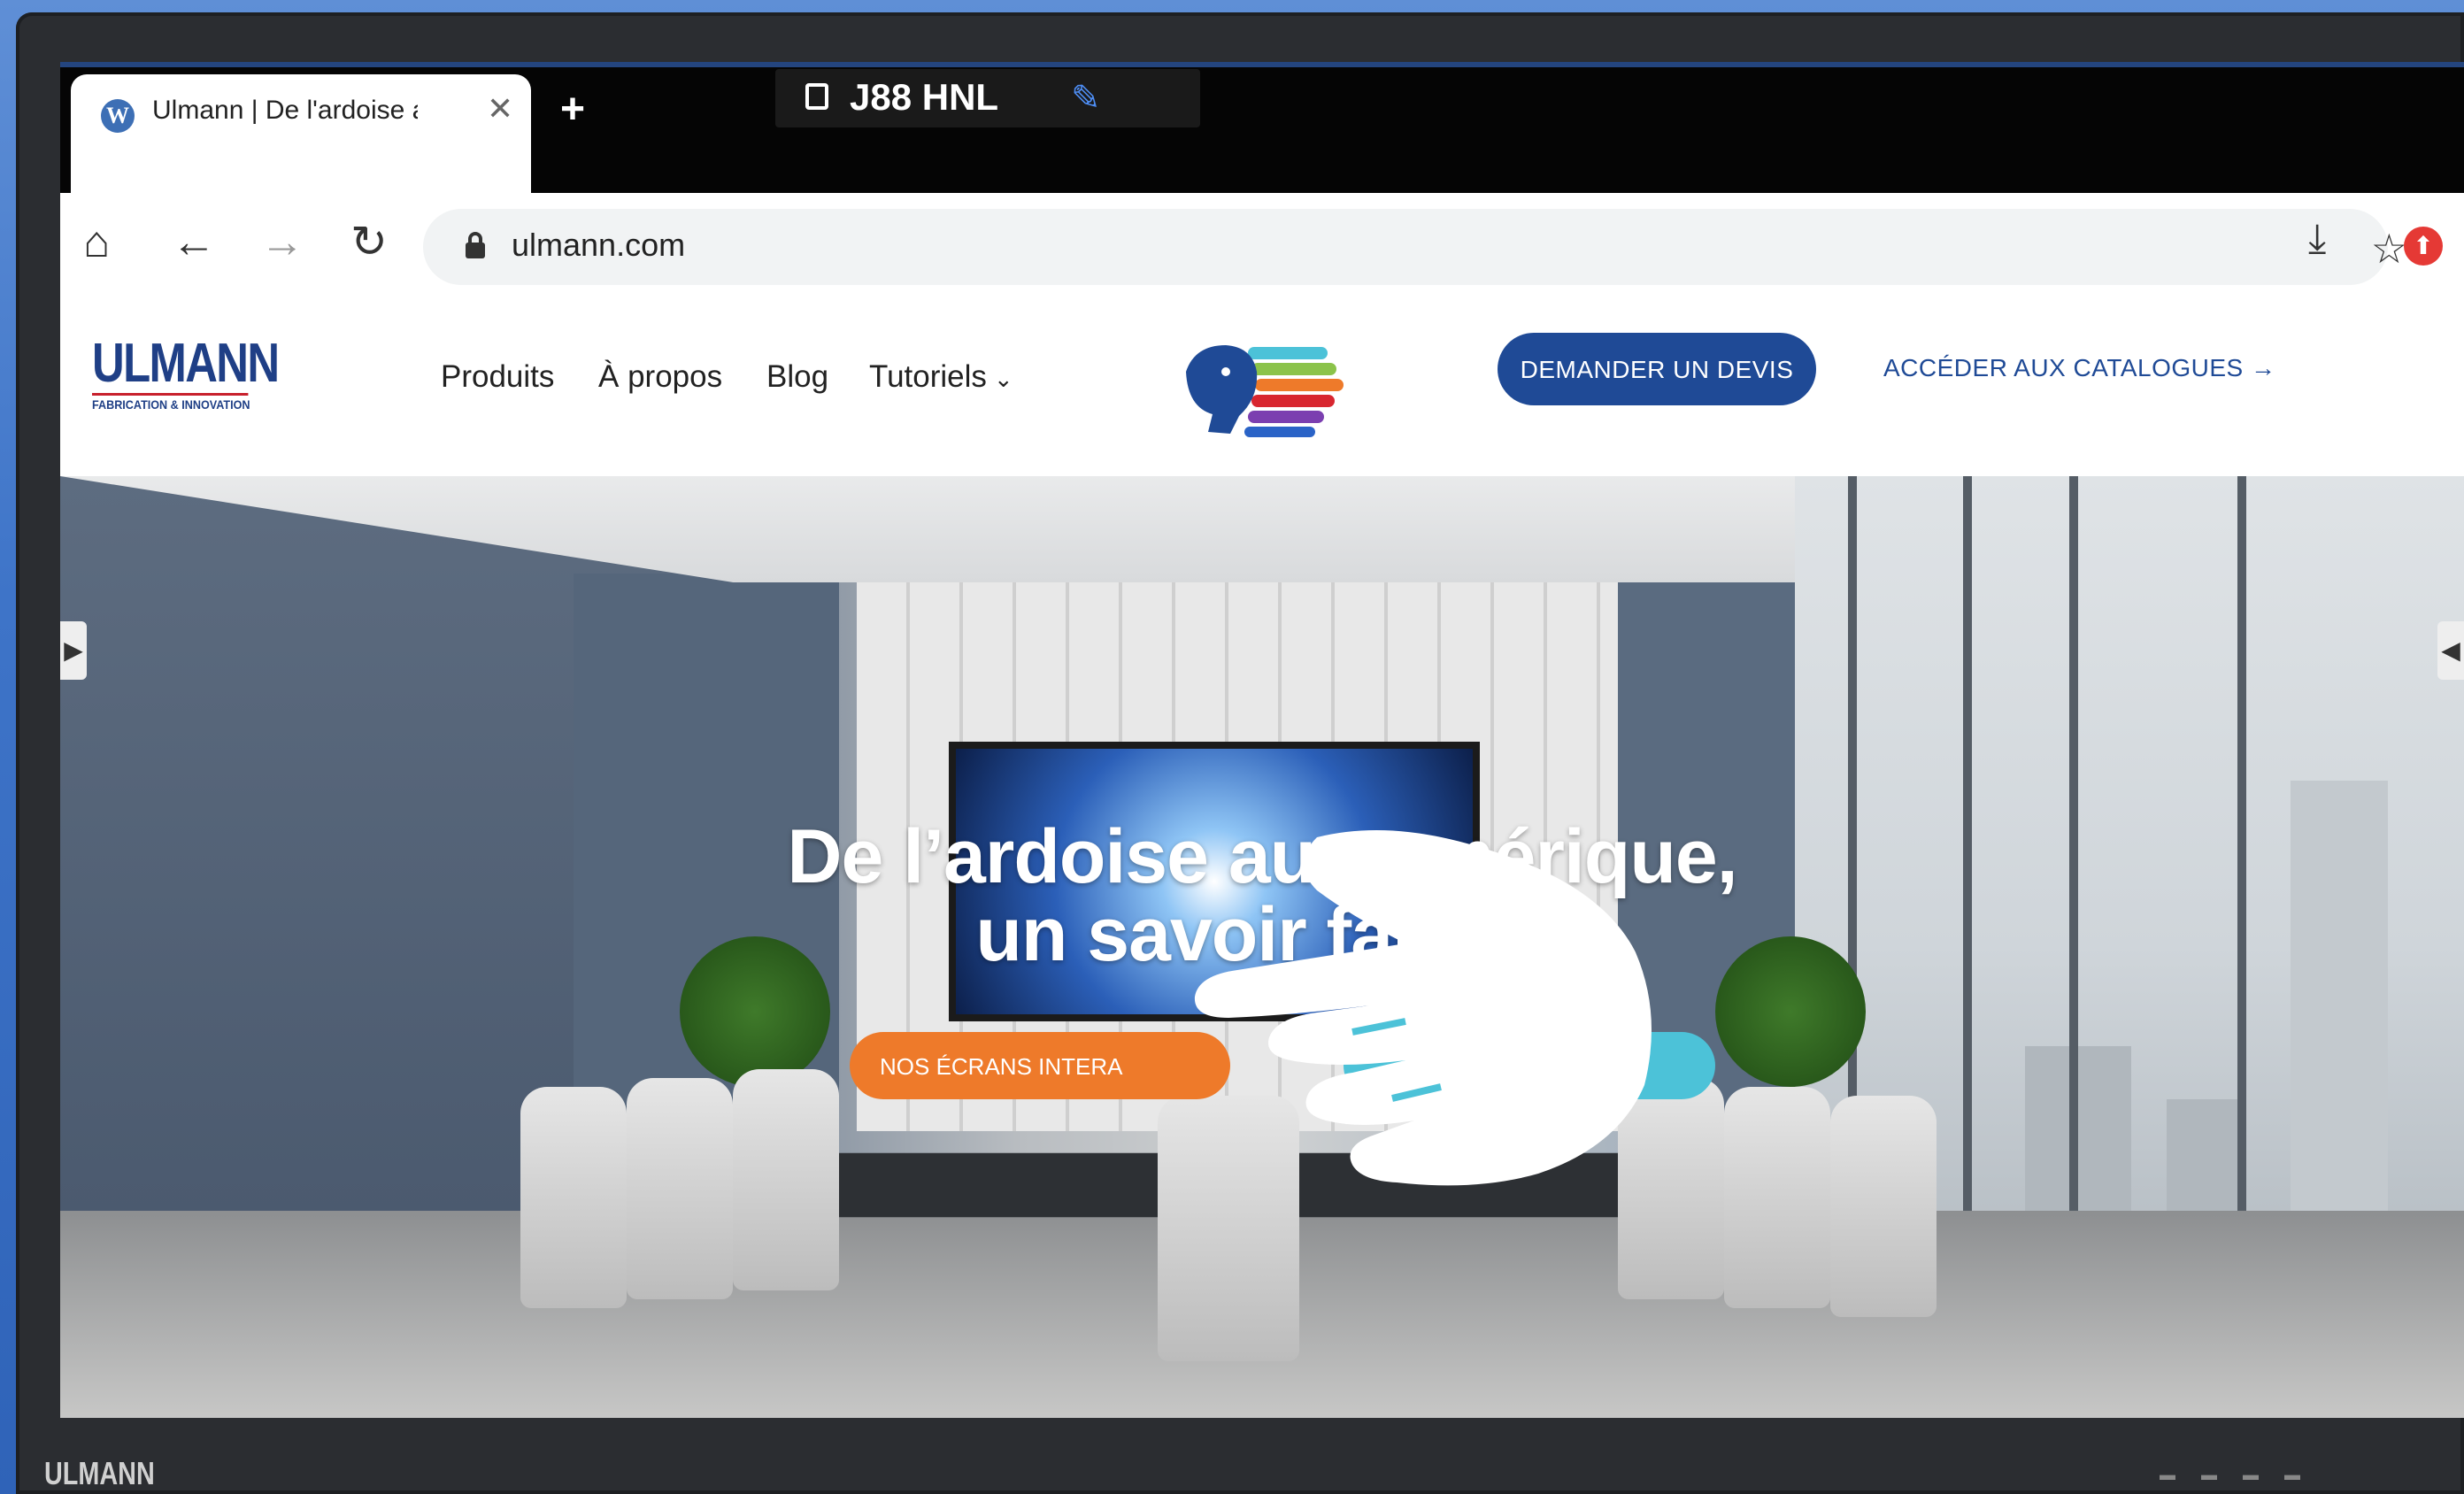 The width and height of the screenshot is (2464, 1494). I want to click on logo-tagline: FABRICATION & INNOVATION, so click(171, 403).